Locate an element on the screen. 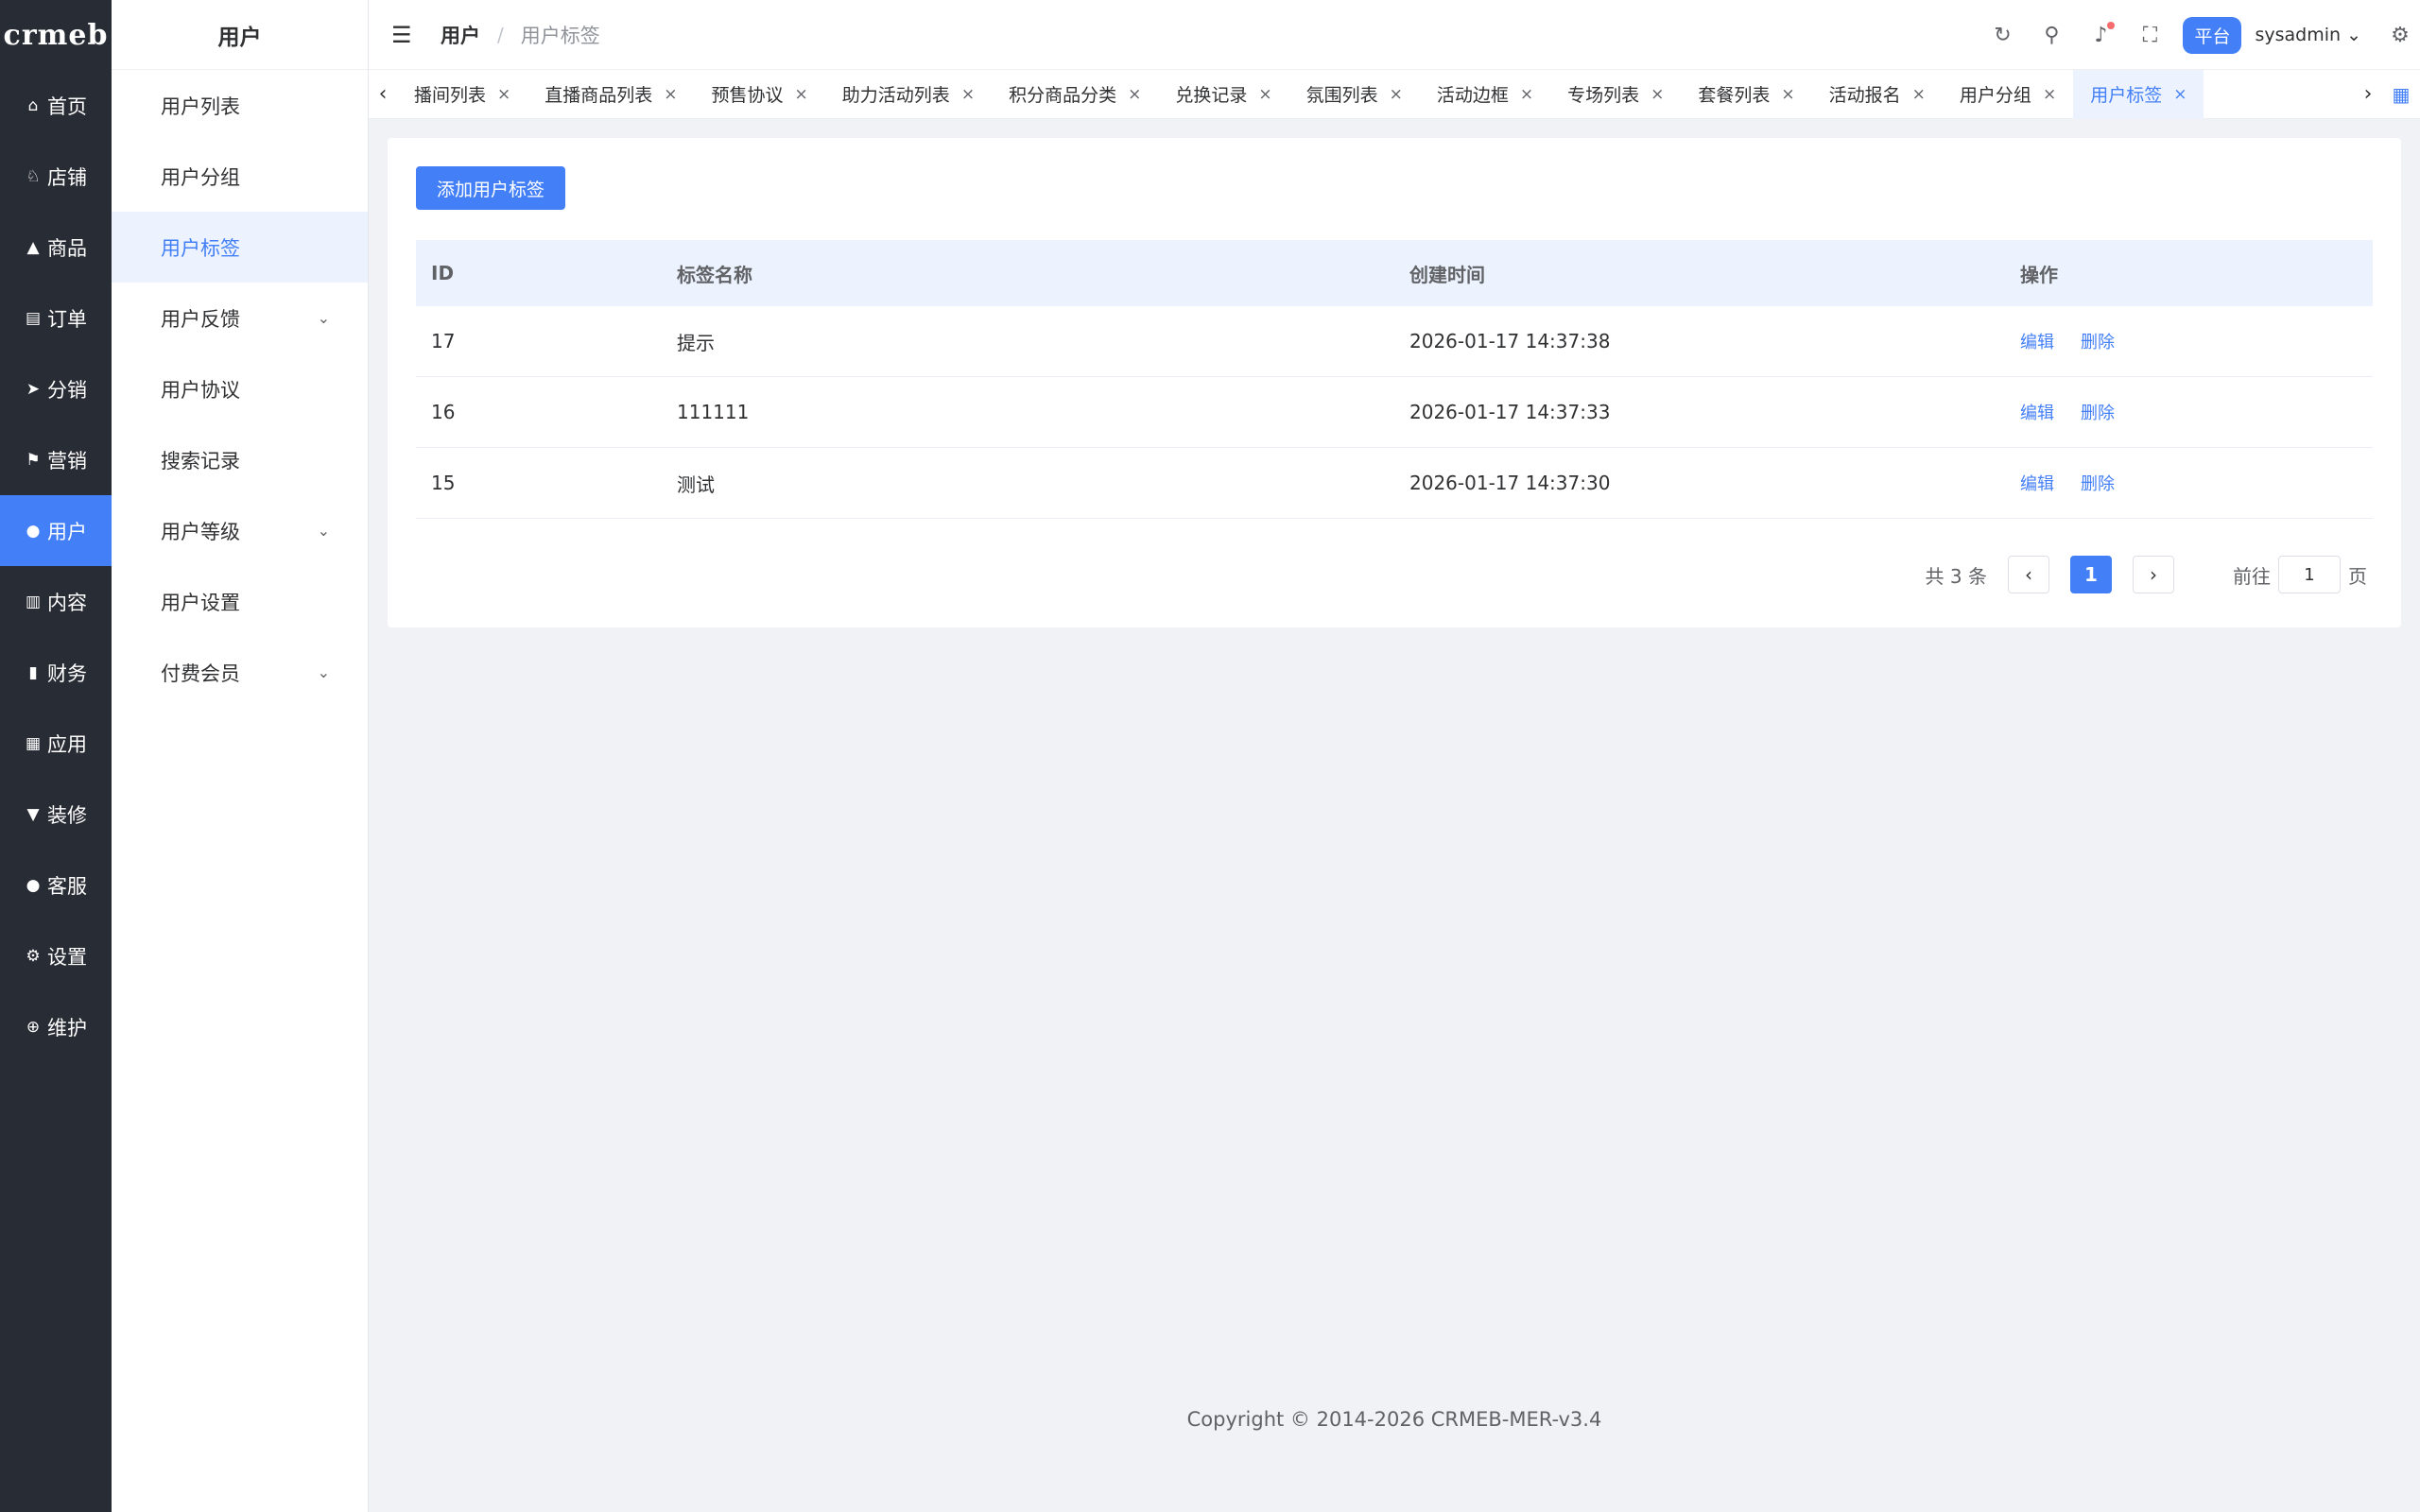 Image resolution: width=2420 pixels, height=1512 pixels. nav-item-label: 分销 is located at coordinates (67, 390).